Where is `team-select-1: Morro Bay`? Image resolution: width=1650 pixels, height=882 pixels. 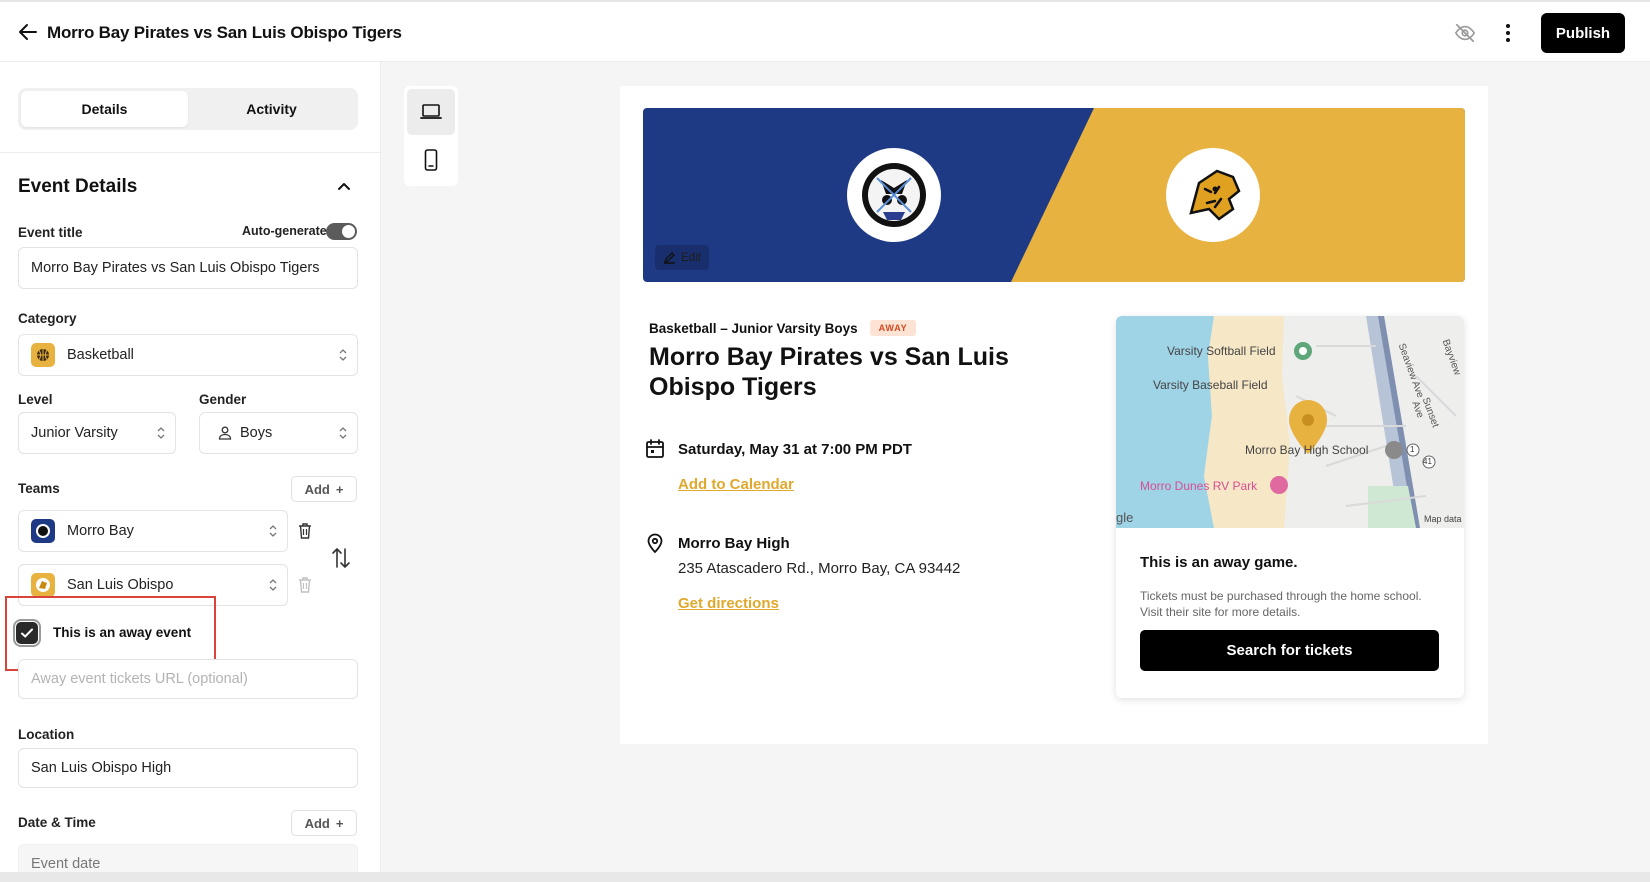 team-select-1: Morro Bay is located at coordinates (153, 531).